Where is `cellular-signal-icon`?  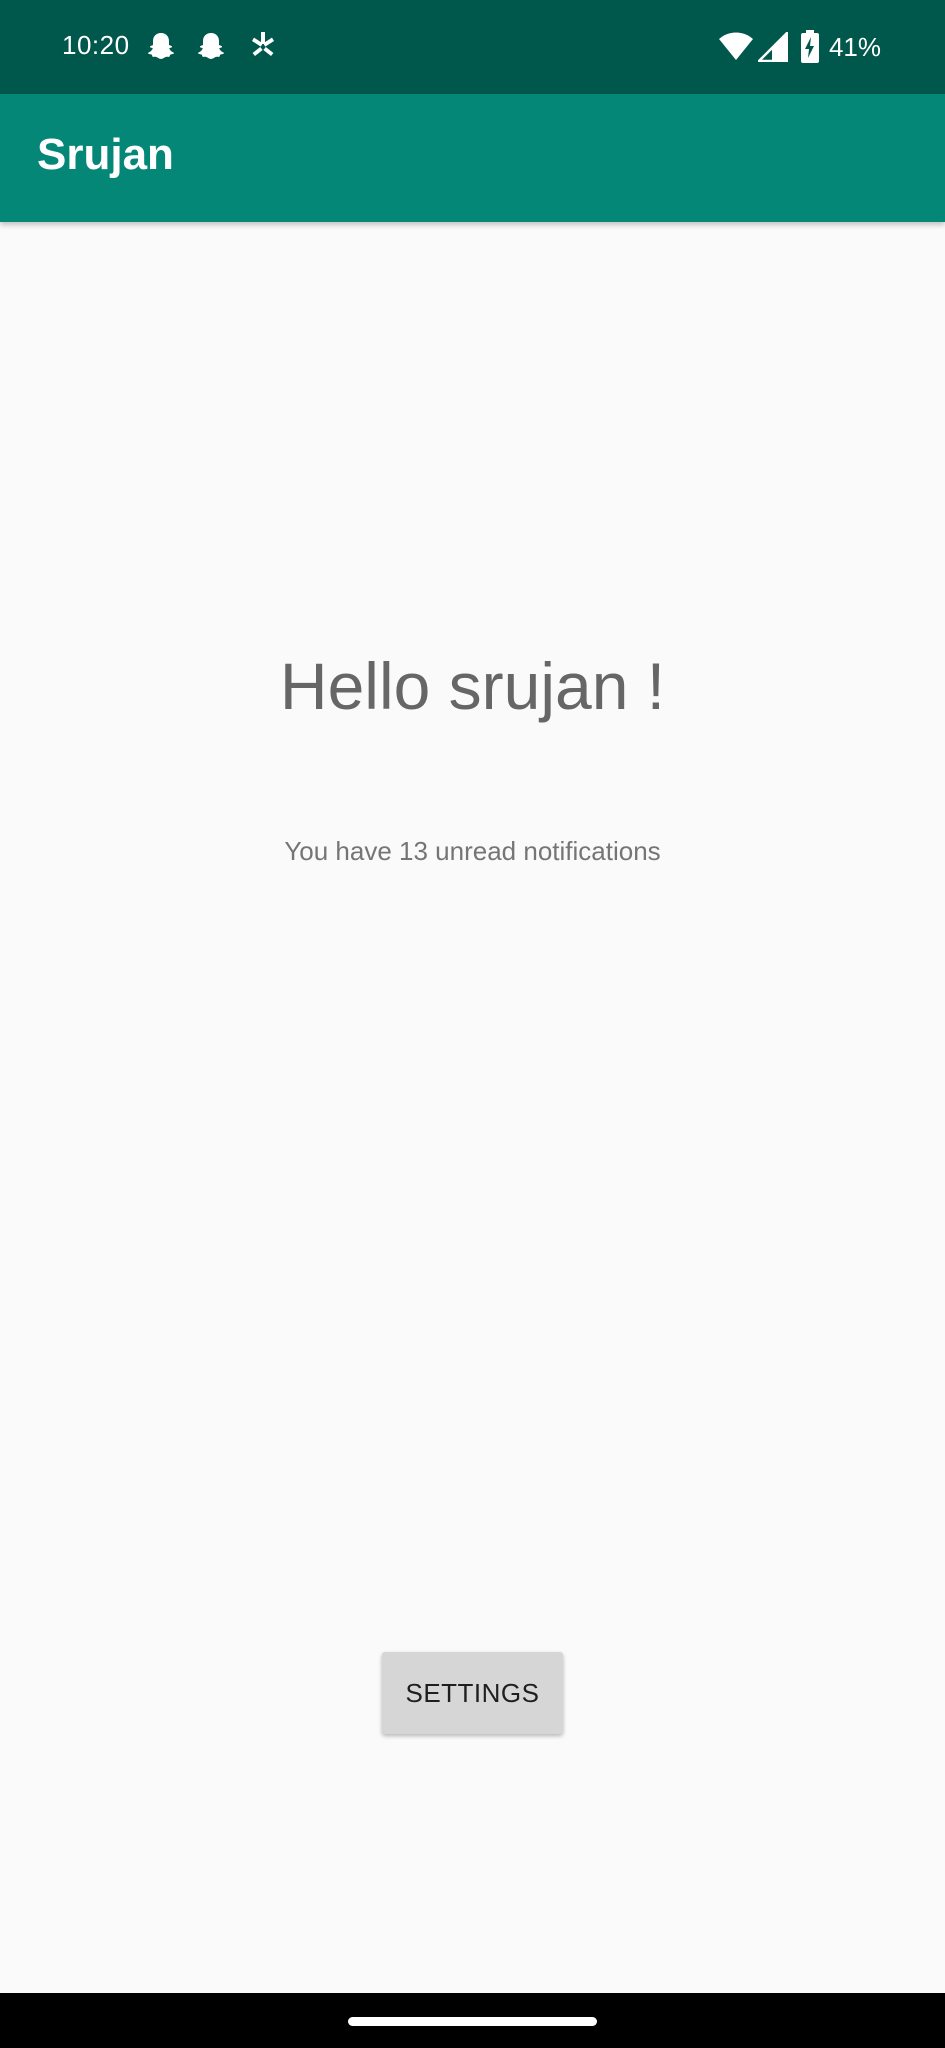
cellular-signal-icon is located at coordinates (773, 47).